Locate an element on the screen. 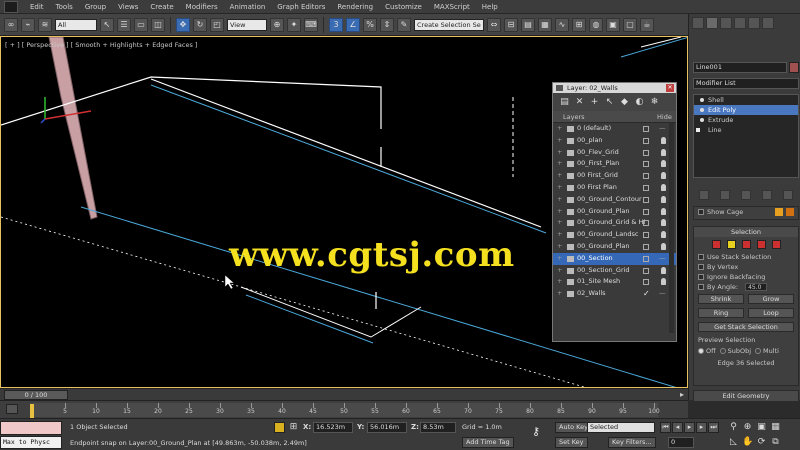 The image size is (800, 450). menu-item-graph-editors: Graph Editors is located at coordinates (301, 7).